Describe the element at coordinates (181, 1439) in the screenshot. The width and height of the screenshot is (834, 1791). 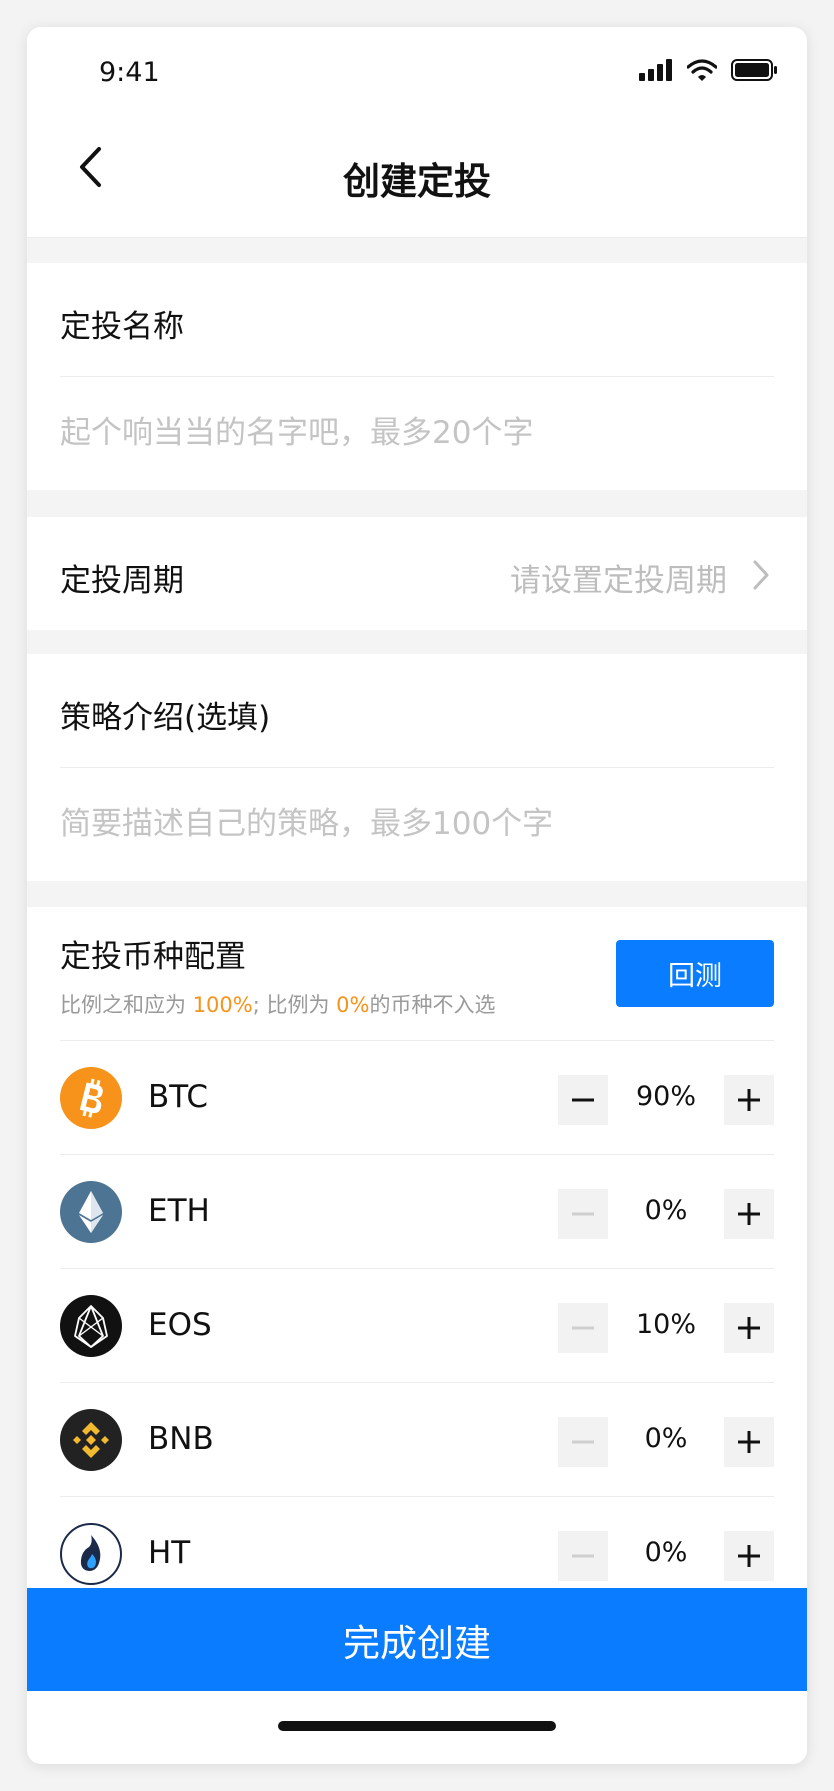
I see `coin-symbol: BNB` at that location.